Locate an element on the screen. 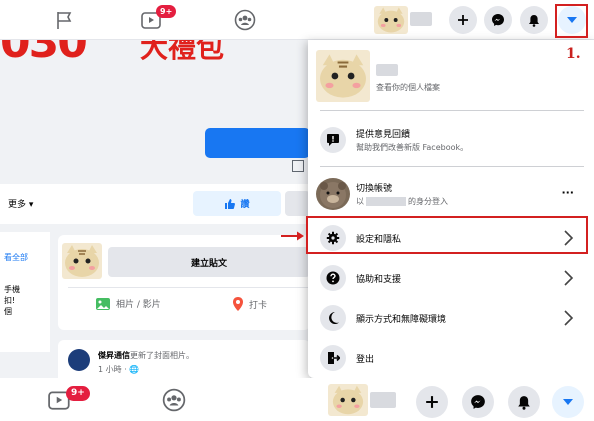 This screenshot has height=421, width=594. feedback-subtitle: 幫助我們改善新版 Facebook。 is located at coordinates (412, 147).